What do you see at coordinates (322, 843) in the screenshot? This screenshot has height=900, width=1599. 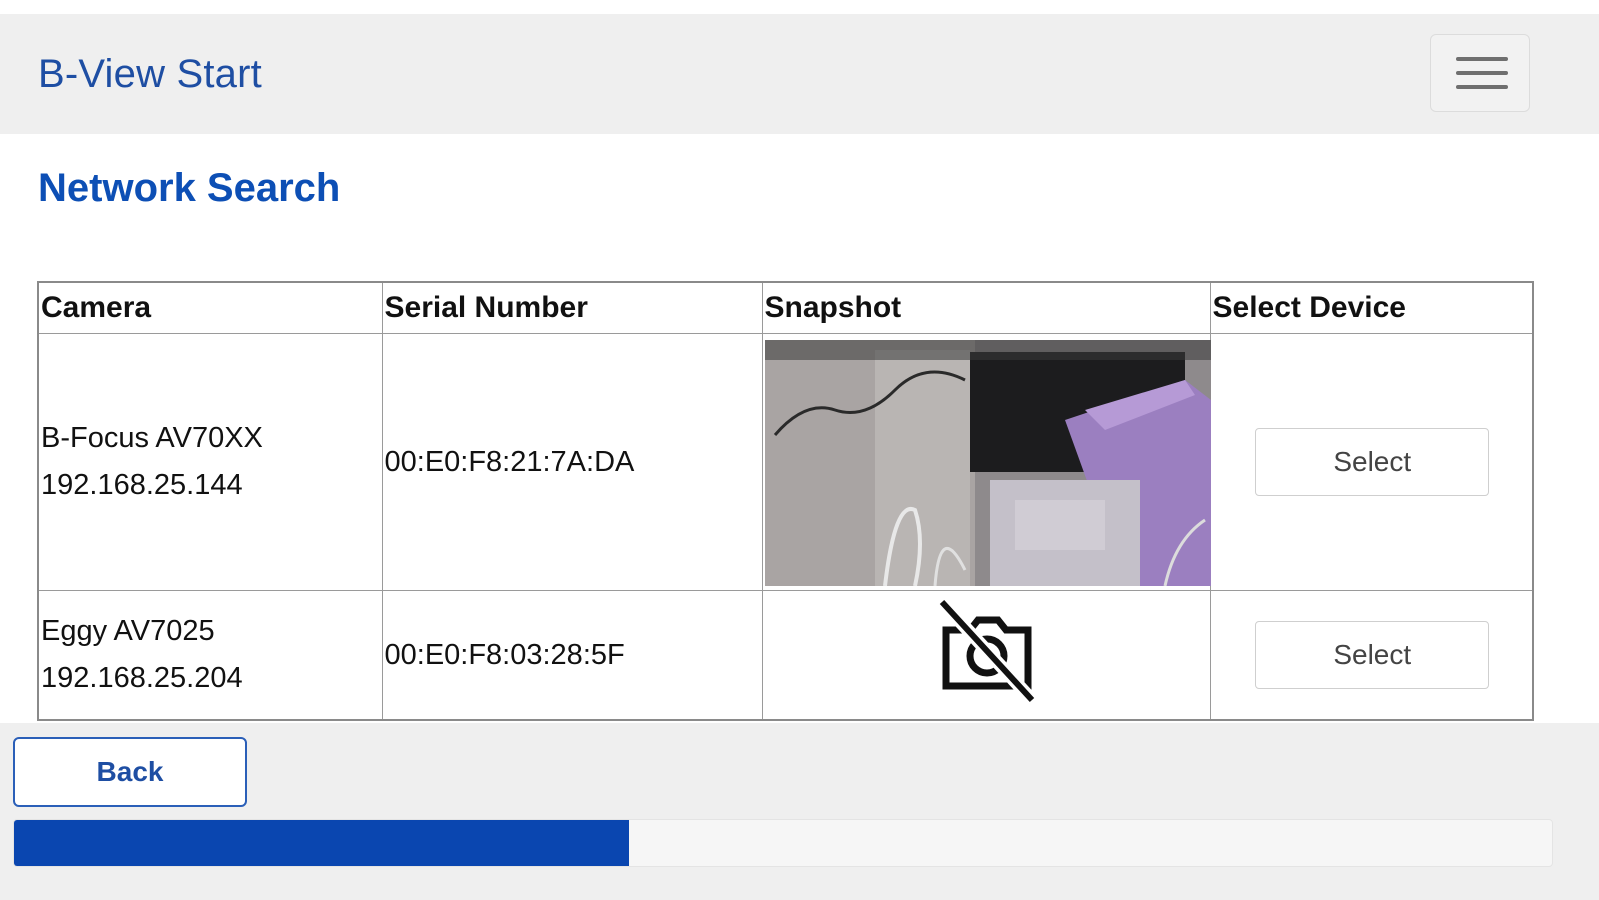 I see `progress-fill` at bounding box center [322, 843].